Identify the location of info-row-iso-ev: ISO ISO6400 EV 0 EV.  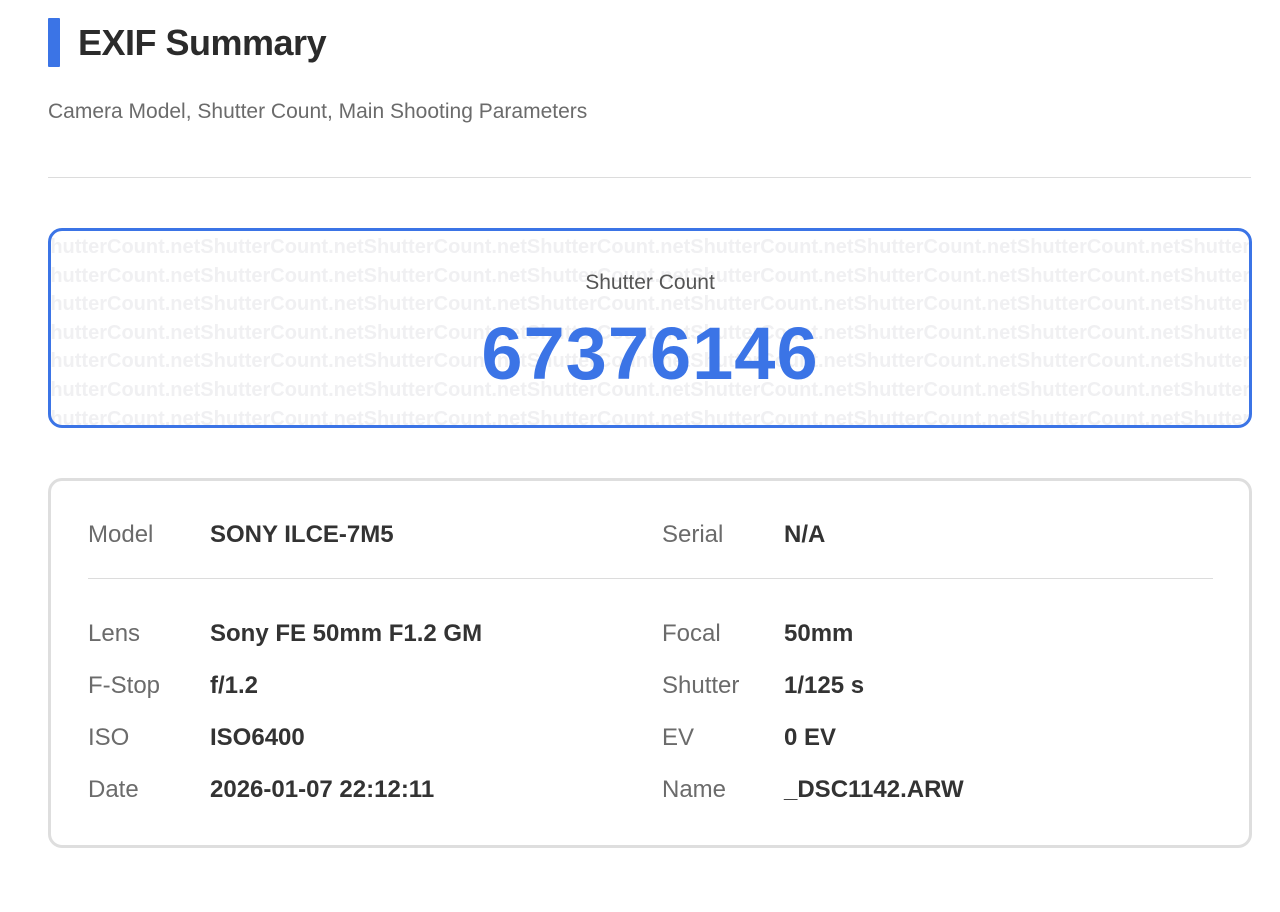
(653, 739).